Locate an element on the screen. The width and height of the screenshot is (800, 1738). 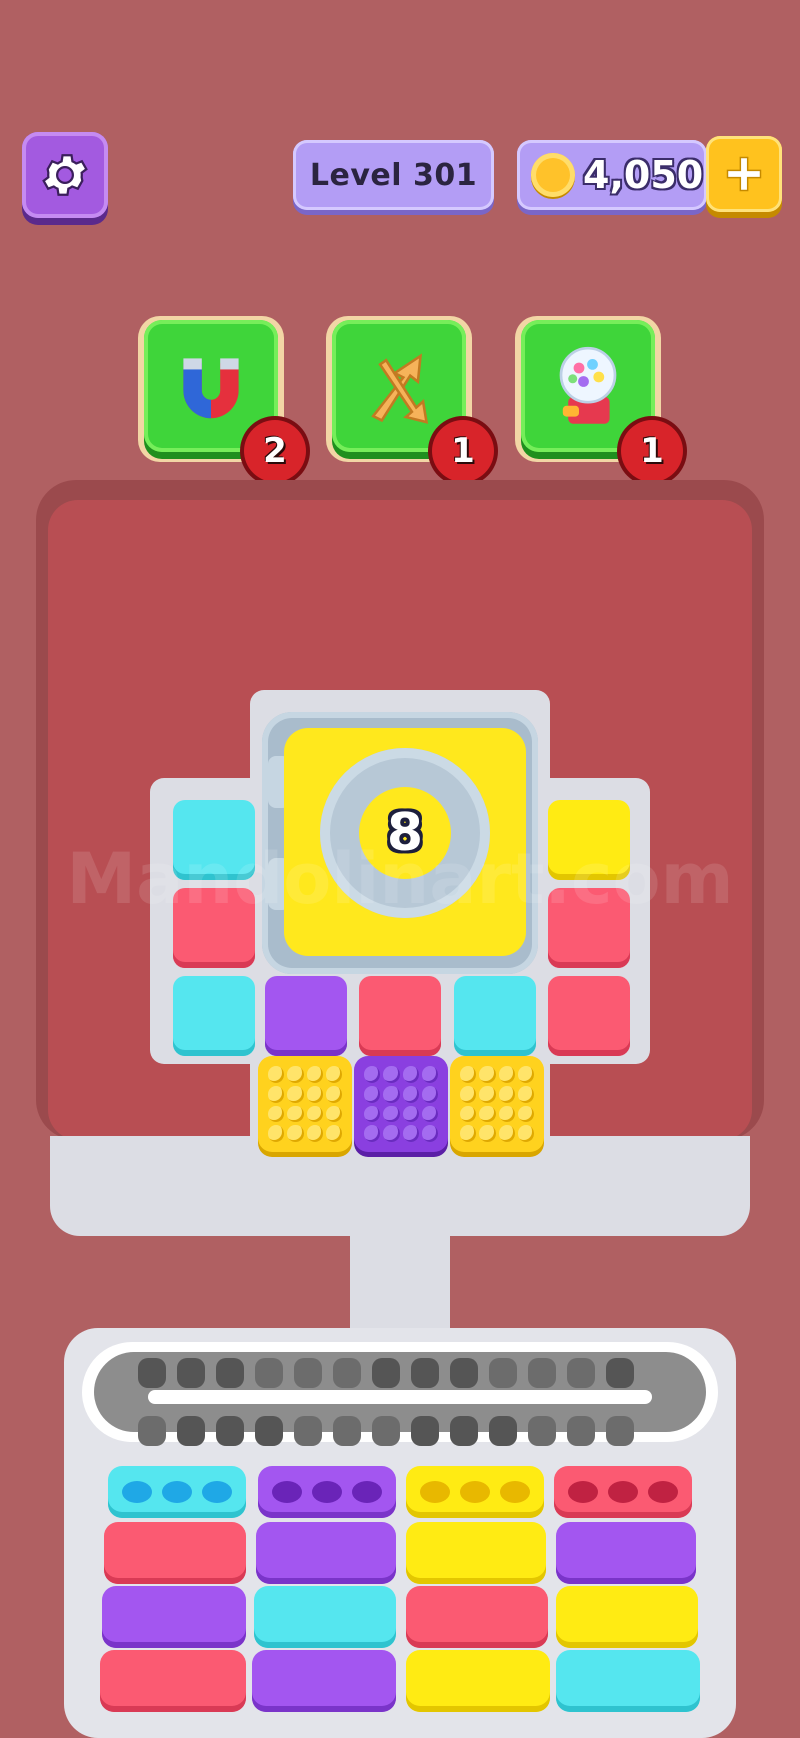
conveyor-slots-top is located at coordinates (386, 1373).